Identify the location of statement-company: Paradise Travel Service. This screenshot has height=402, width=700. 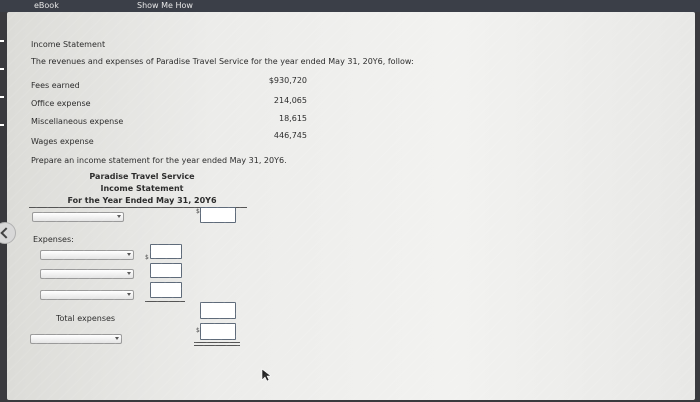
(142, 176).